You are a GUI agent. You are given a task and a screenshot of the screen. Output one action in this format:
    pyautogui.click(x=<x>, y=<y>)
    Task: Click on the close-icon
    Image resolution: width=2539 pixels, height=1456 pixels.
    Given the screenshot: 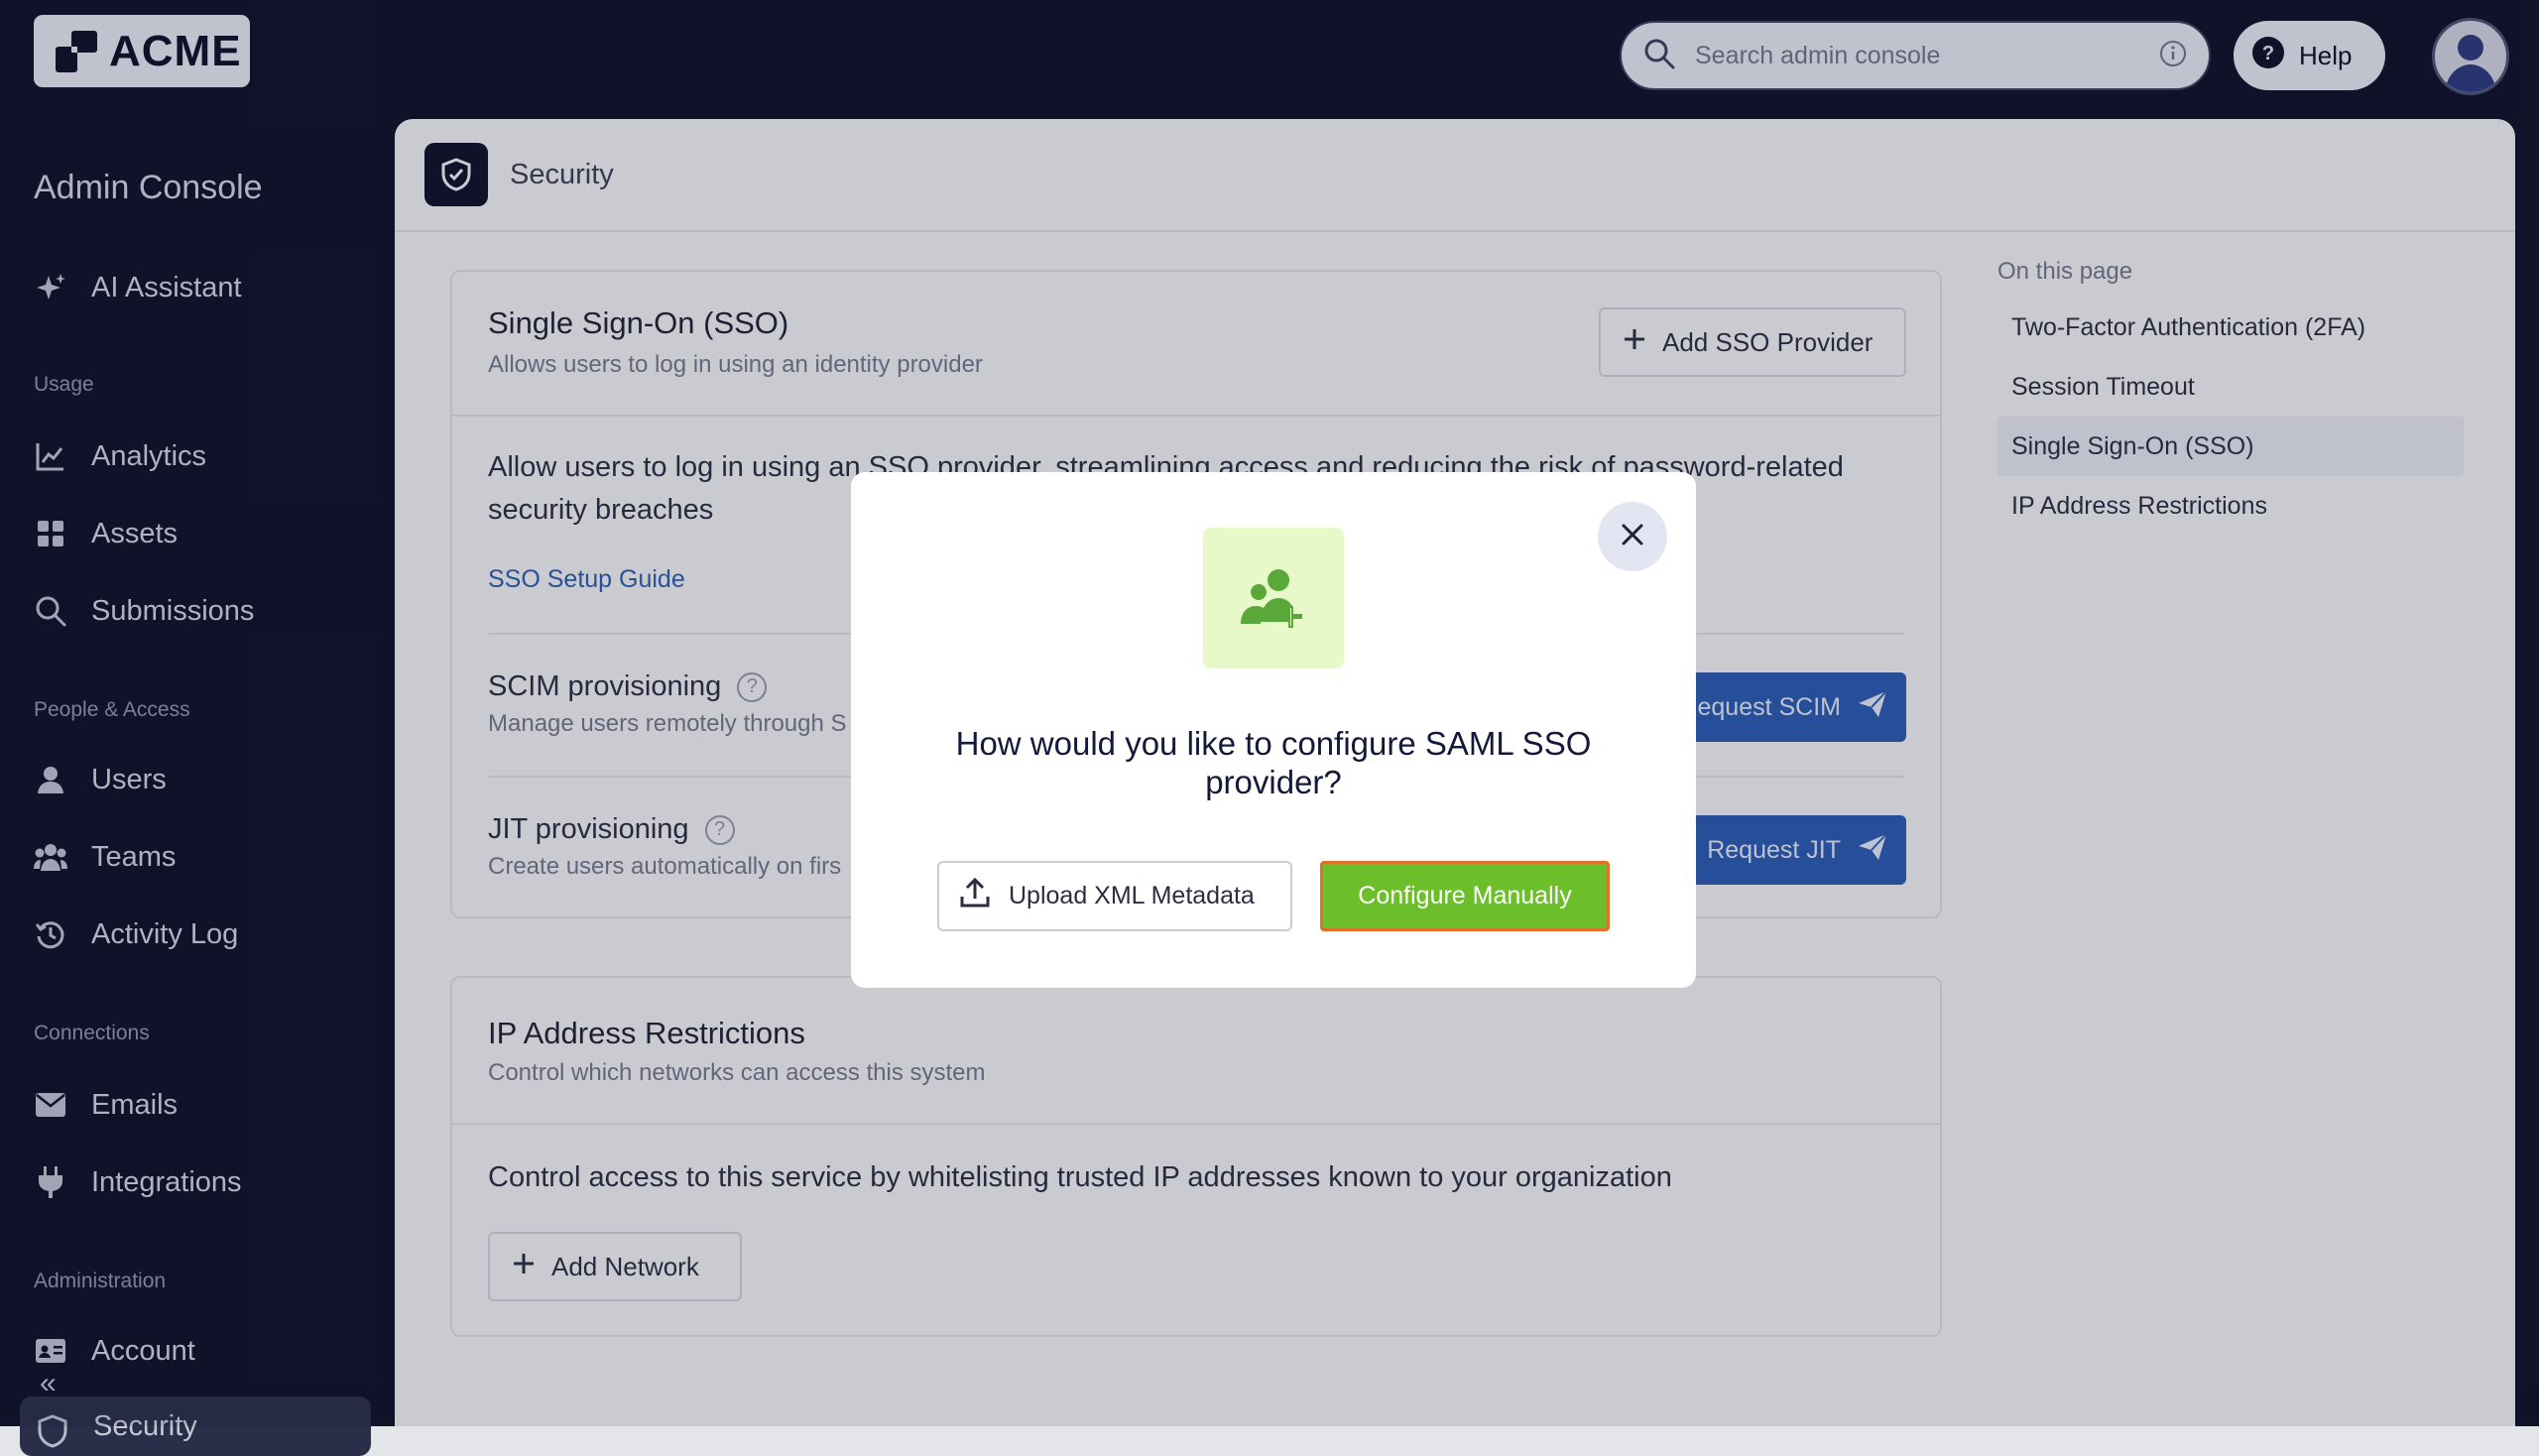 What is the action you would take?
    pyautogui.click(x=1633, y=537)
    